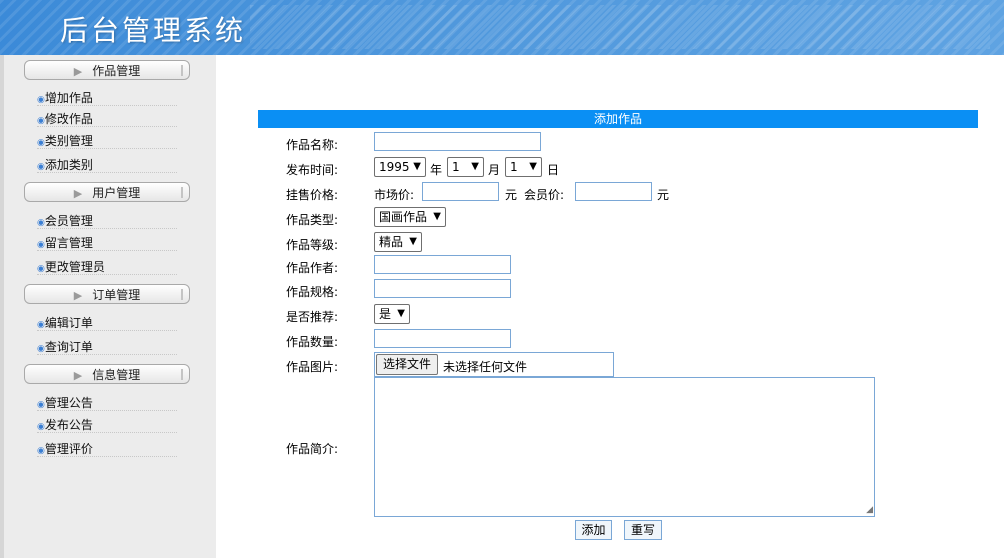  I want to click on sidebar-item-label: 更改管理员, so click(74, 267).